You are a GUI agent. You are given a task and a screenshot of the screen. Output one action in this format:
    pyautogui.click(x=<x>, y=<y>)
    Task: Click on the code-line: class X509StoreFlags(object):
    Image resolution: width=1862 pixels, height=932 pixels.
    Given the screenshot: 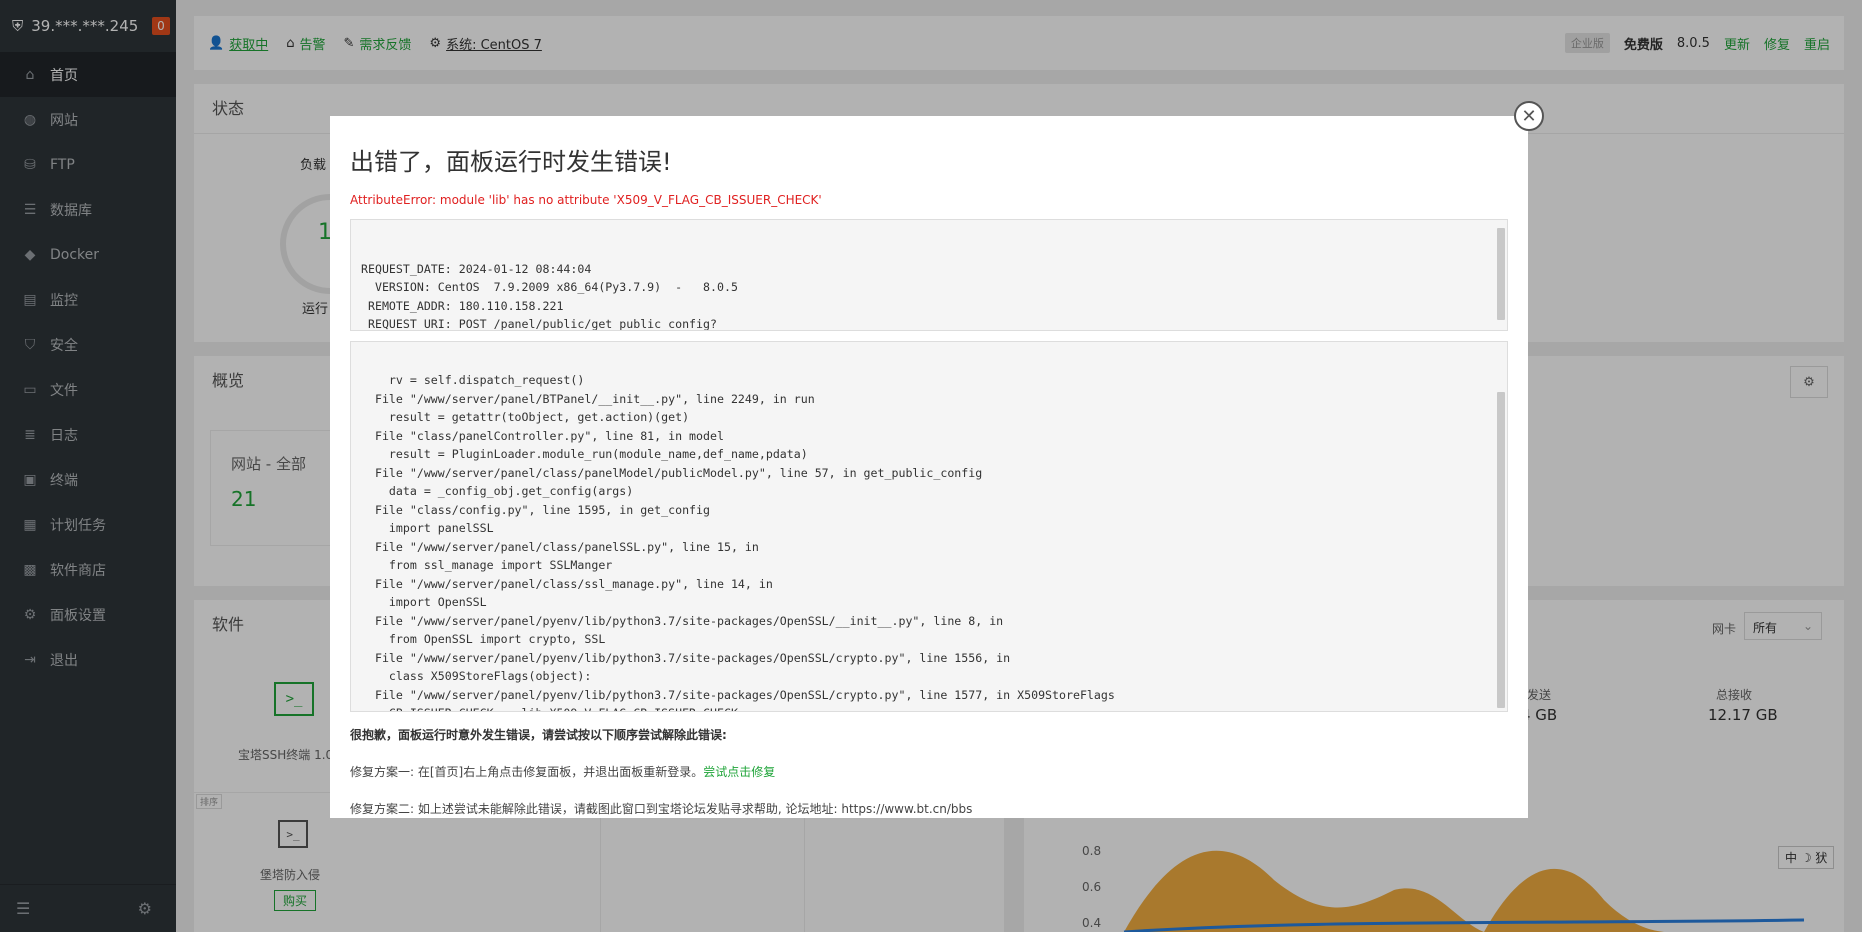 What is the action you would take?
    pyautogui.click(x=476, y=676)
    